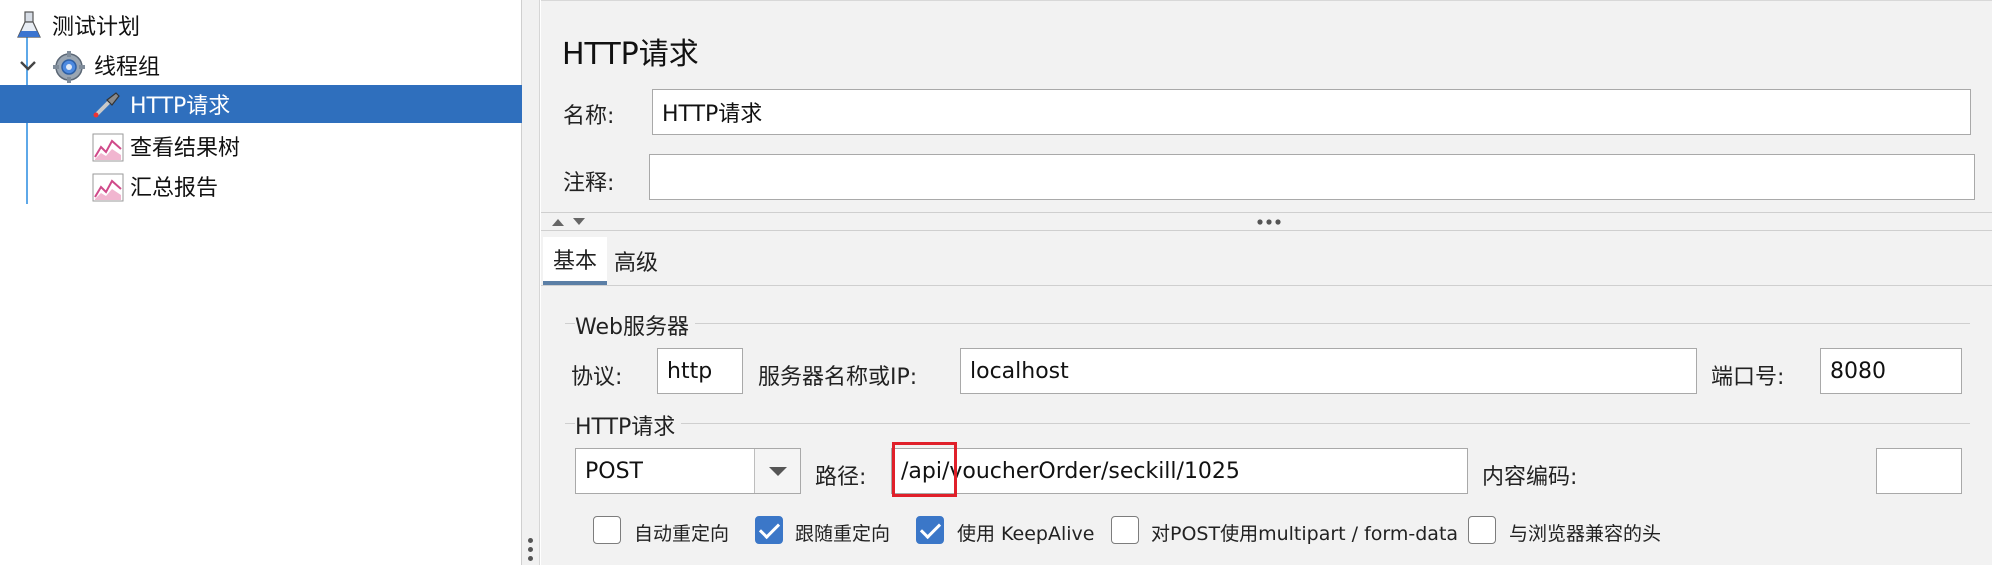  What do you see at coordinates (607, 530) in the screenshot?
I see `auto-redirect-checkbox` at bounding box center [607, 530].